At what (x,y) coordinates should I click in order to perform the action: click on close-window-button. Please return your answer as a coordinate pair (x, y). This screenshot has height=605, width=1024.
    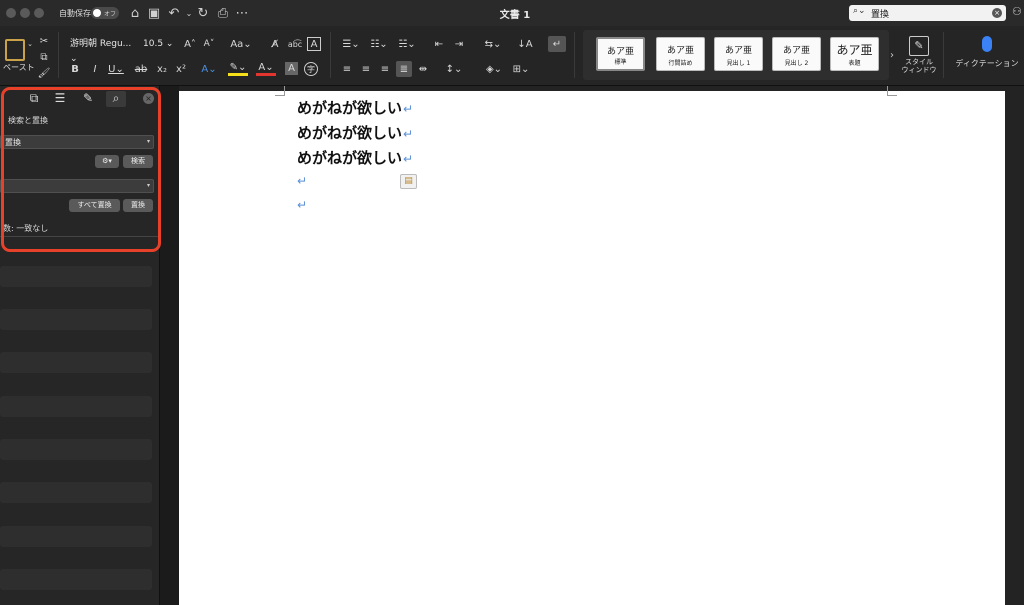
    Looking at the image, I should click on (11, 13).